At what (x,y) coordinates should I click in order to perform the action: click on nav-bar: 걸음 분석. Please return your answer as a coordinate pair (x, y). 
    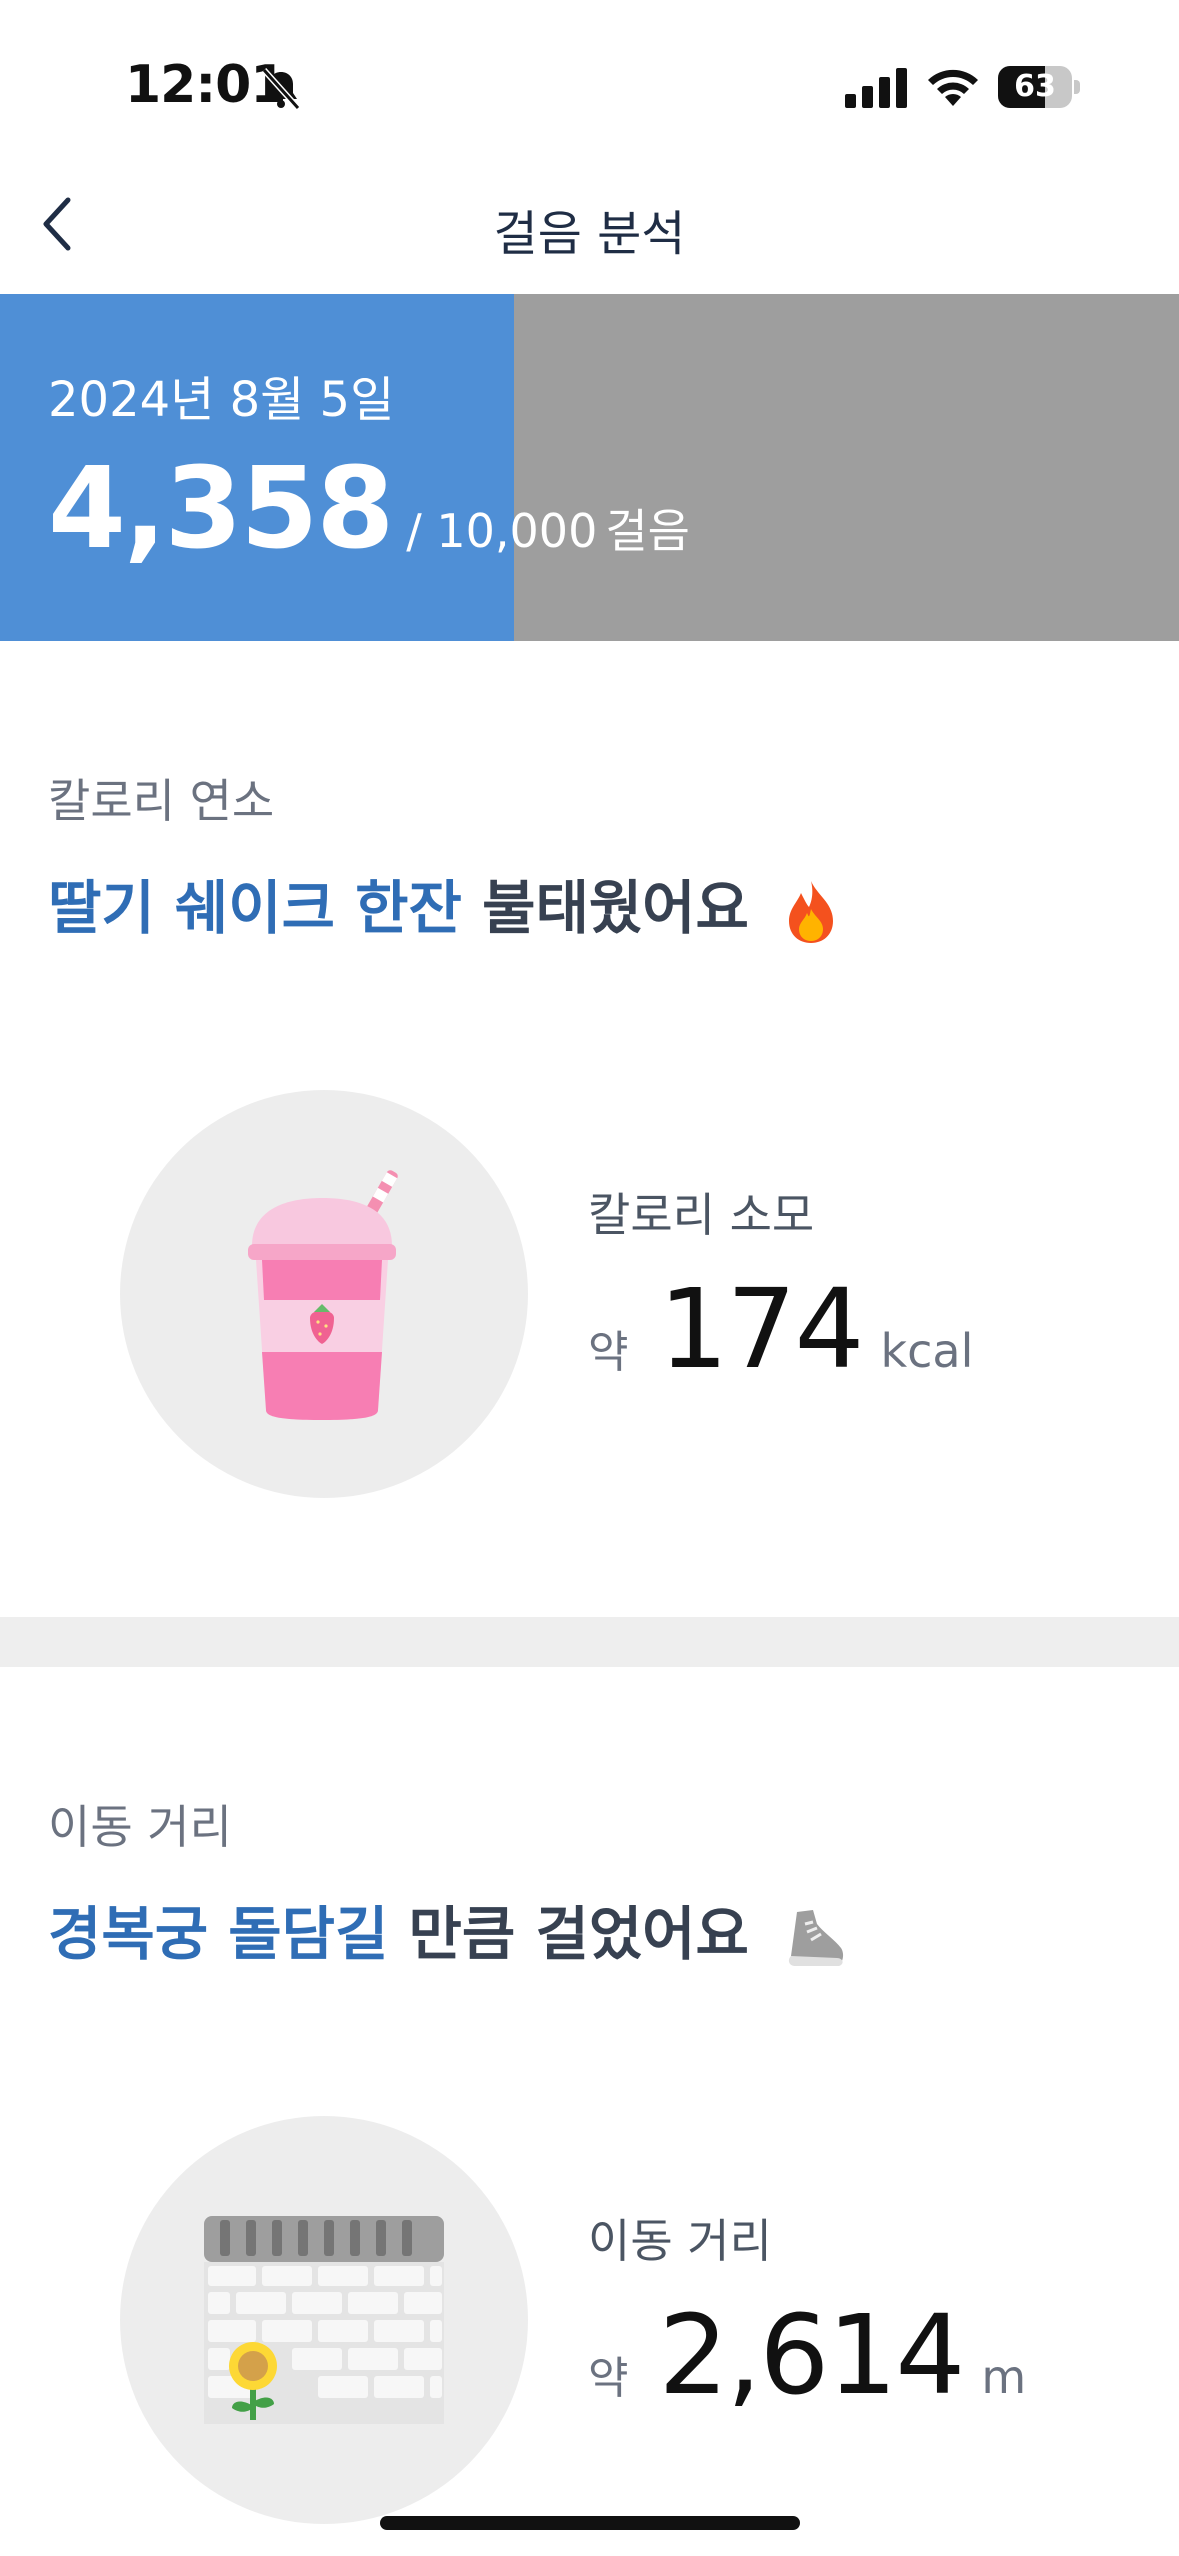
    Looking at the image, I should click on (589, 232).